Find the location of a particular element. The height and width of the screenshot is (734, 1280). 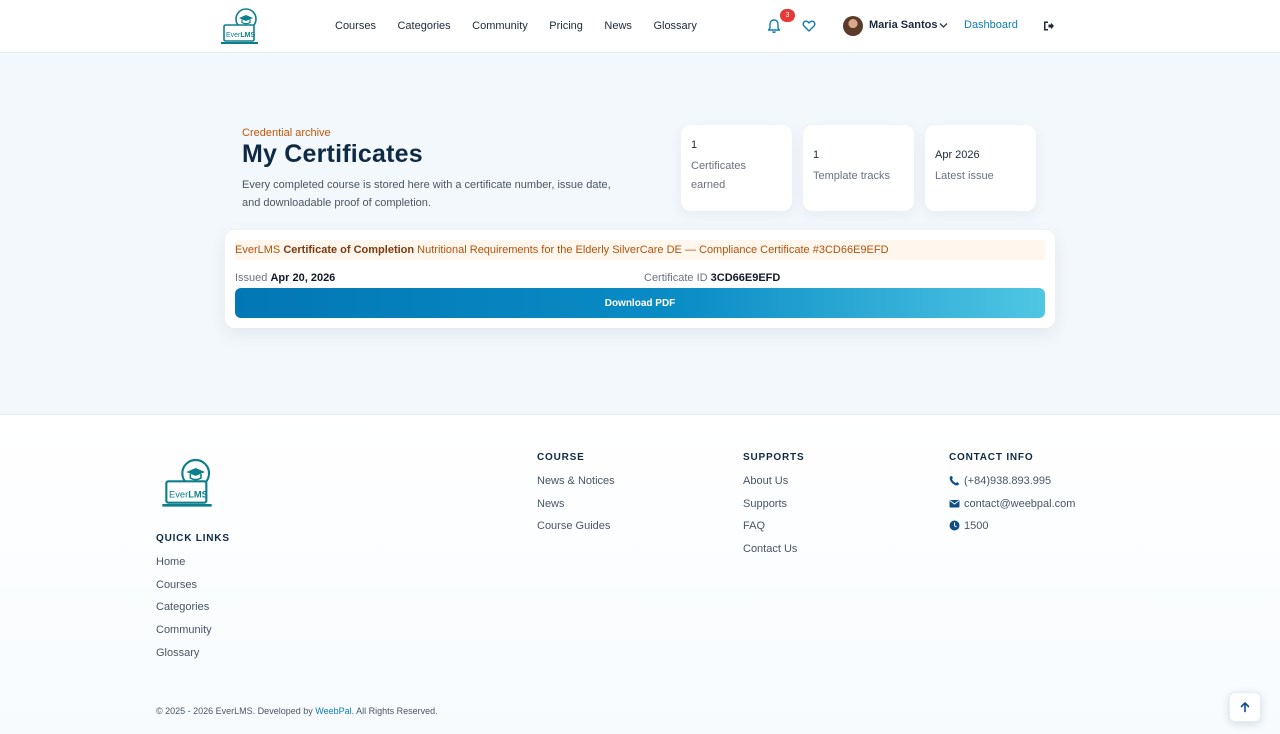

developer-link: WeebPal is located at coordinates (333, 711).